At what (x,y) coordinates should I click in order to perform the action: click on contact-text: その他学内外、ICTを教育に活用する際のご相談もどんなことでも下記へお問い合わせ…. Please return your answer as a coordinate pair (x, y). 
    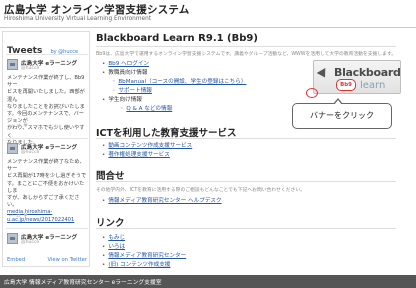
    Looking at the image, I should click on (200, 190).